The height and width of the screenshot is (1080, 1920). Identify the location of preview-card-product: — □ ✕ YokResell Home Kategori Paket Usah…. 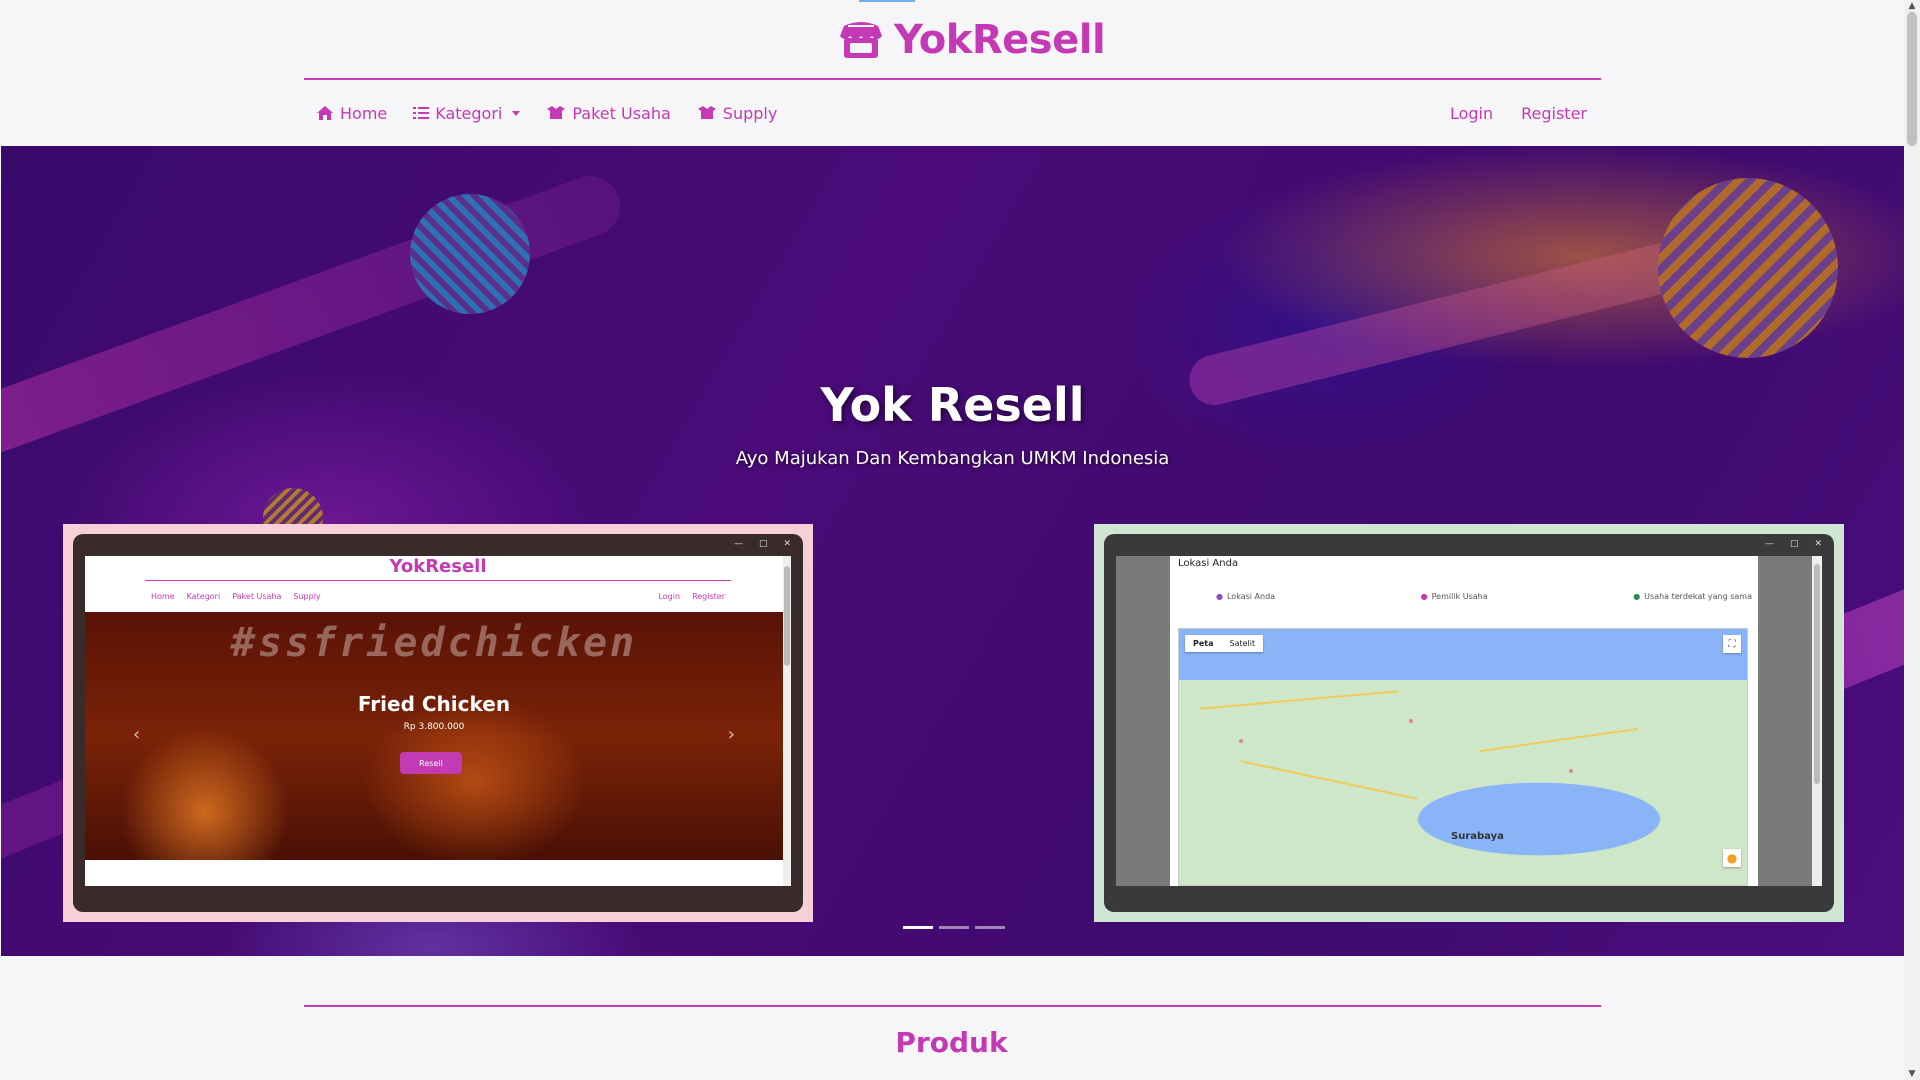
(438, 723).